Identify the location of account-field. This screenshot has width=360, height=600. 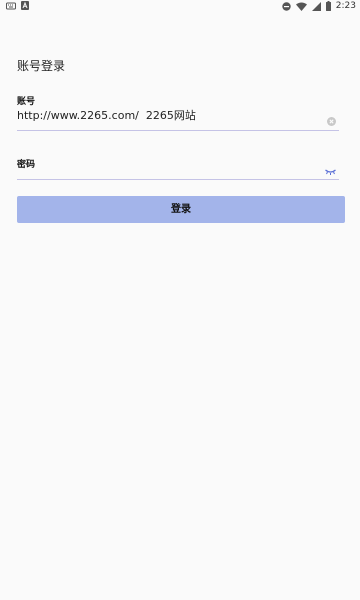
(178, 118).